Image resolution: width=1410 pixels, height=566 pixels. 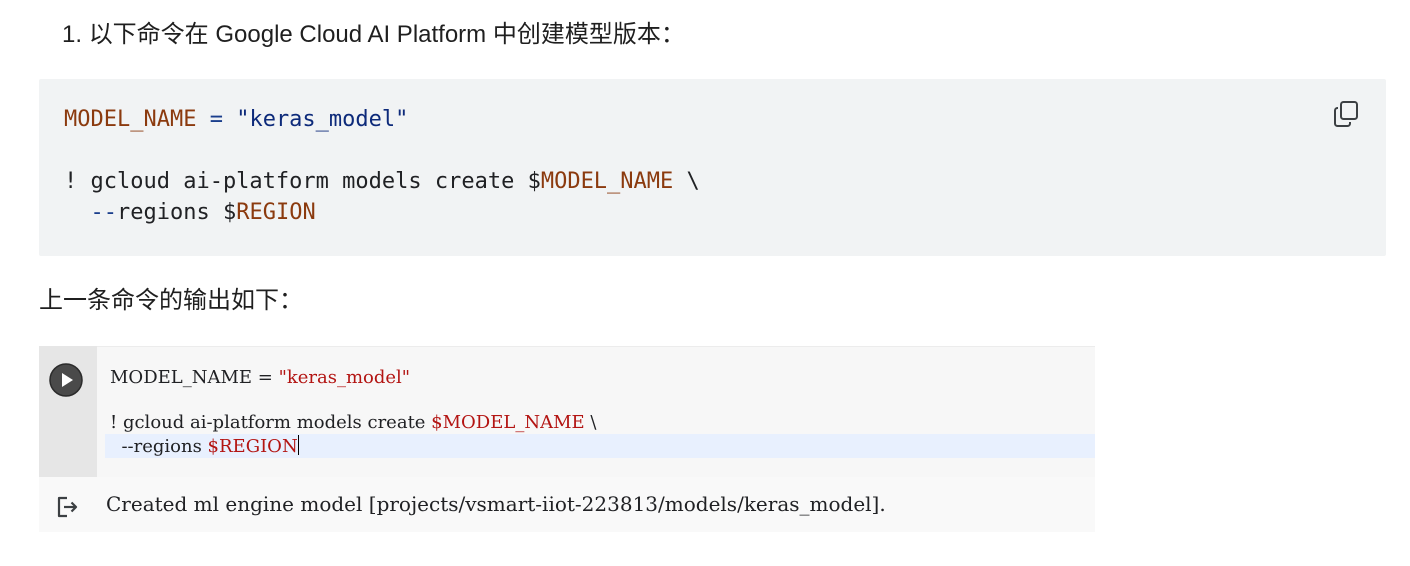 What do you see at coordinates (177, 212) in the screenshot?
I see `code-token-plain: regions $` at bounding box center [177, 212].